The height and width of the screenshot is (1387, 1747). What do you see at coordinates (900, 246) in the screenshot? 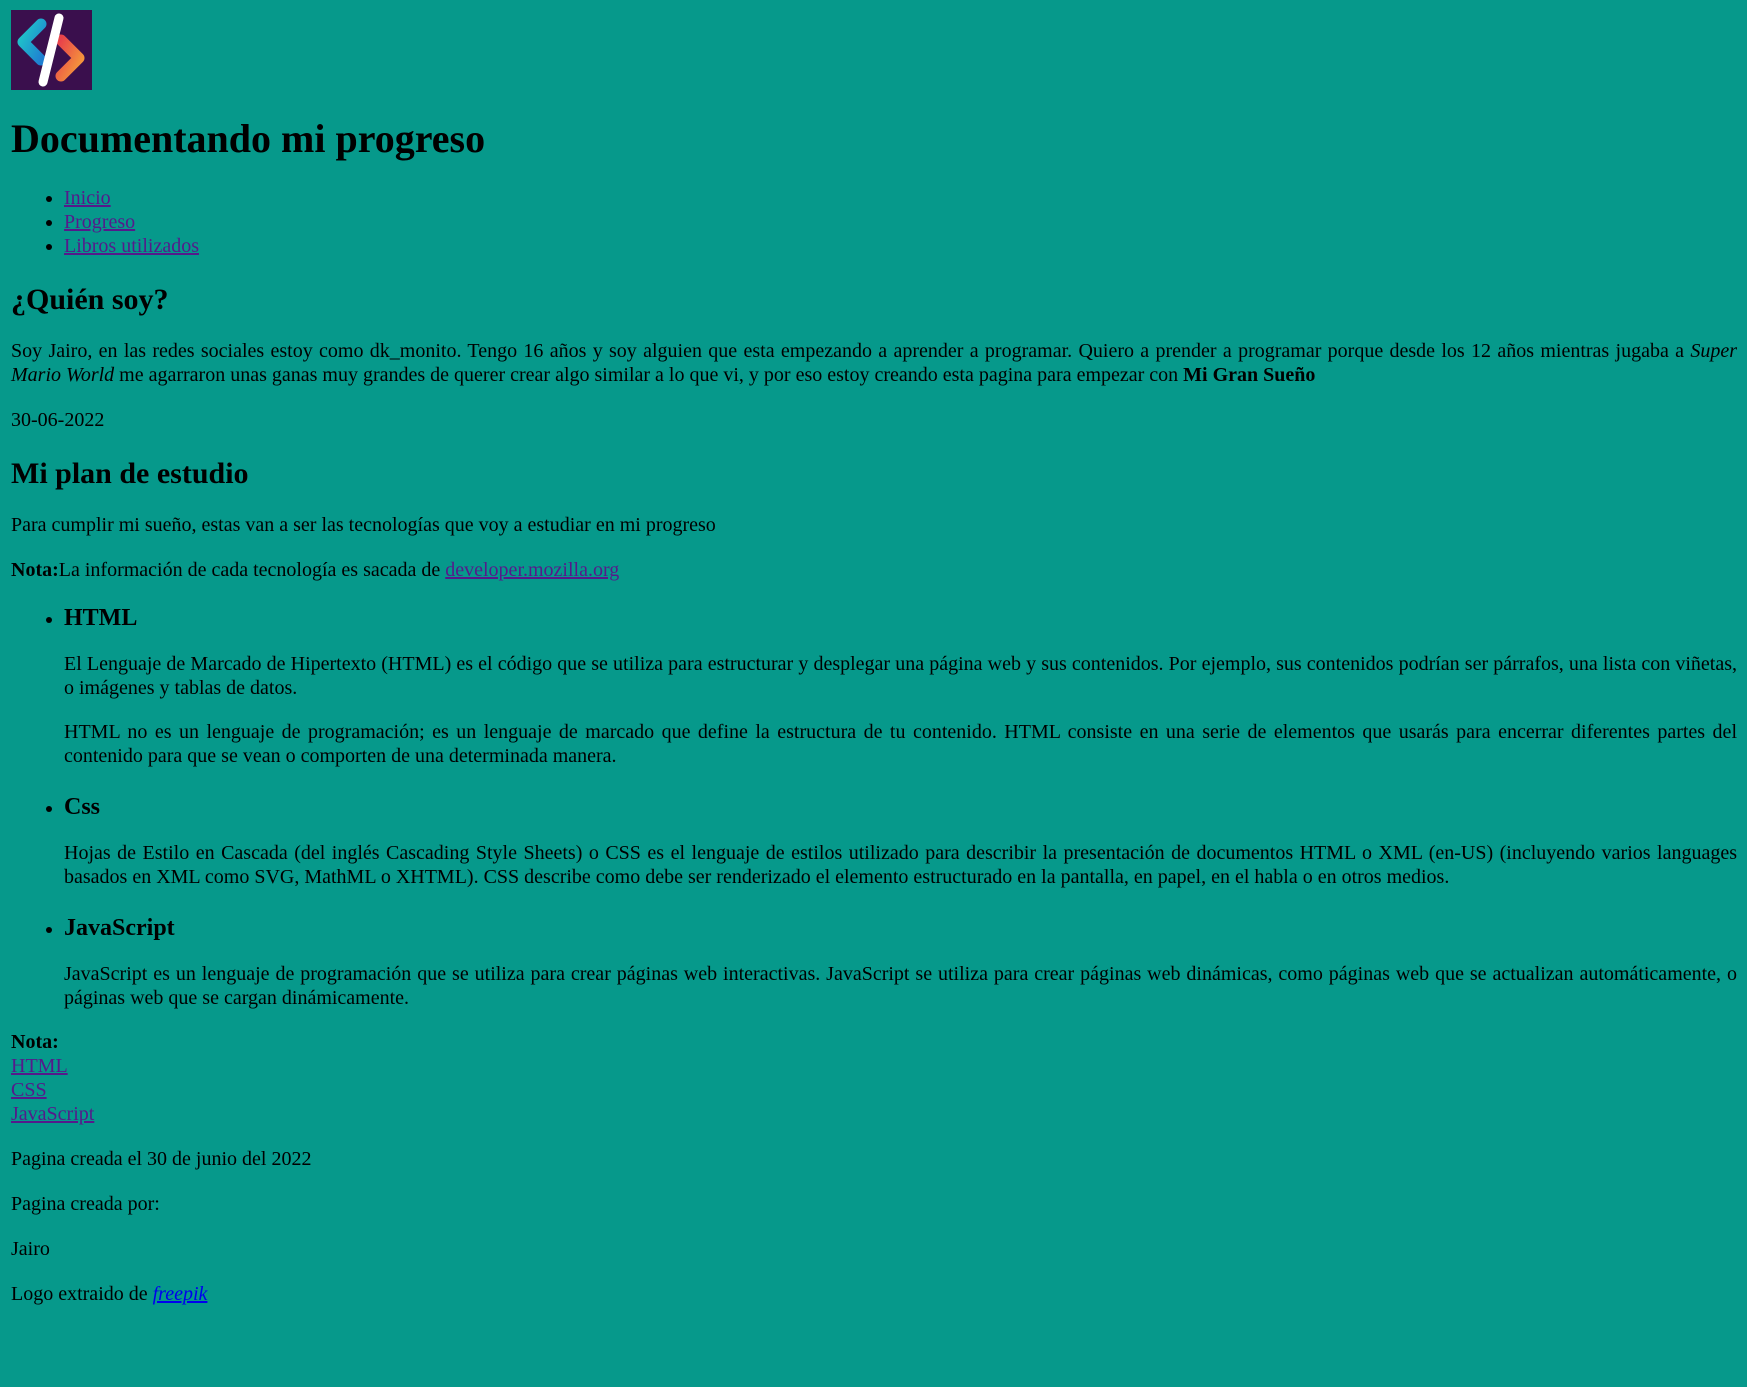
I see `nav-item-libros: Libros utilizados` at bounding box center [900, 246].